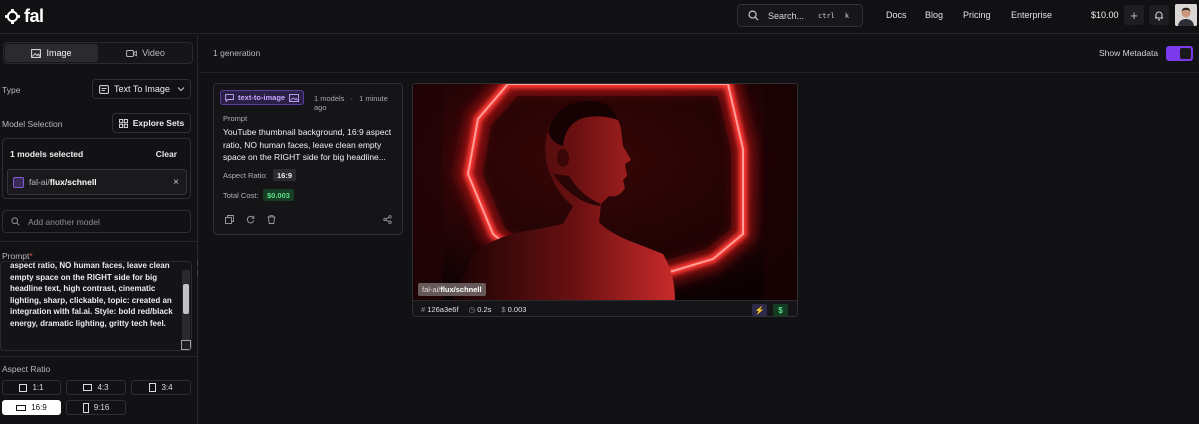 The height and width of the screenshot is (424, 1199). Describe the element at coordinates (123, 123) in the screenshot. I see `grid-icon` at that location.